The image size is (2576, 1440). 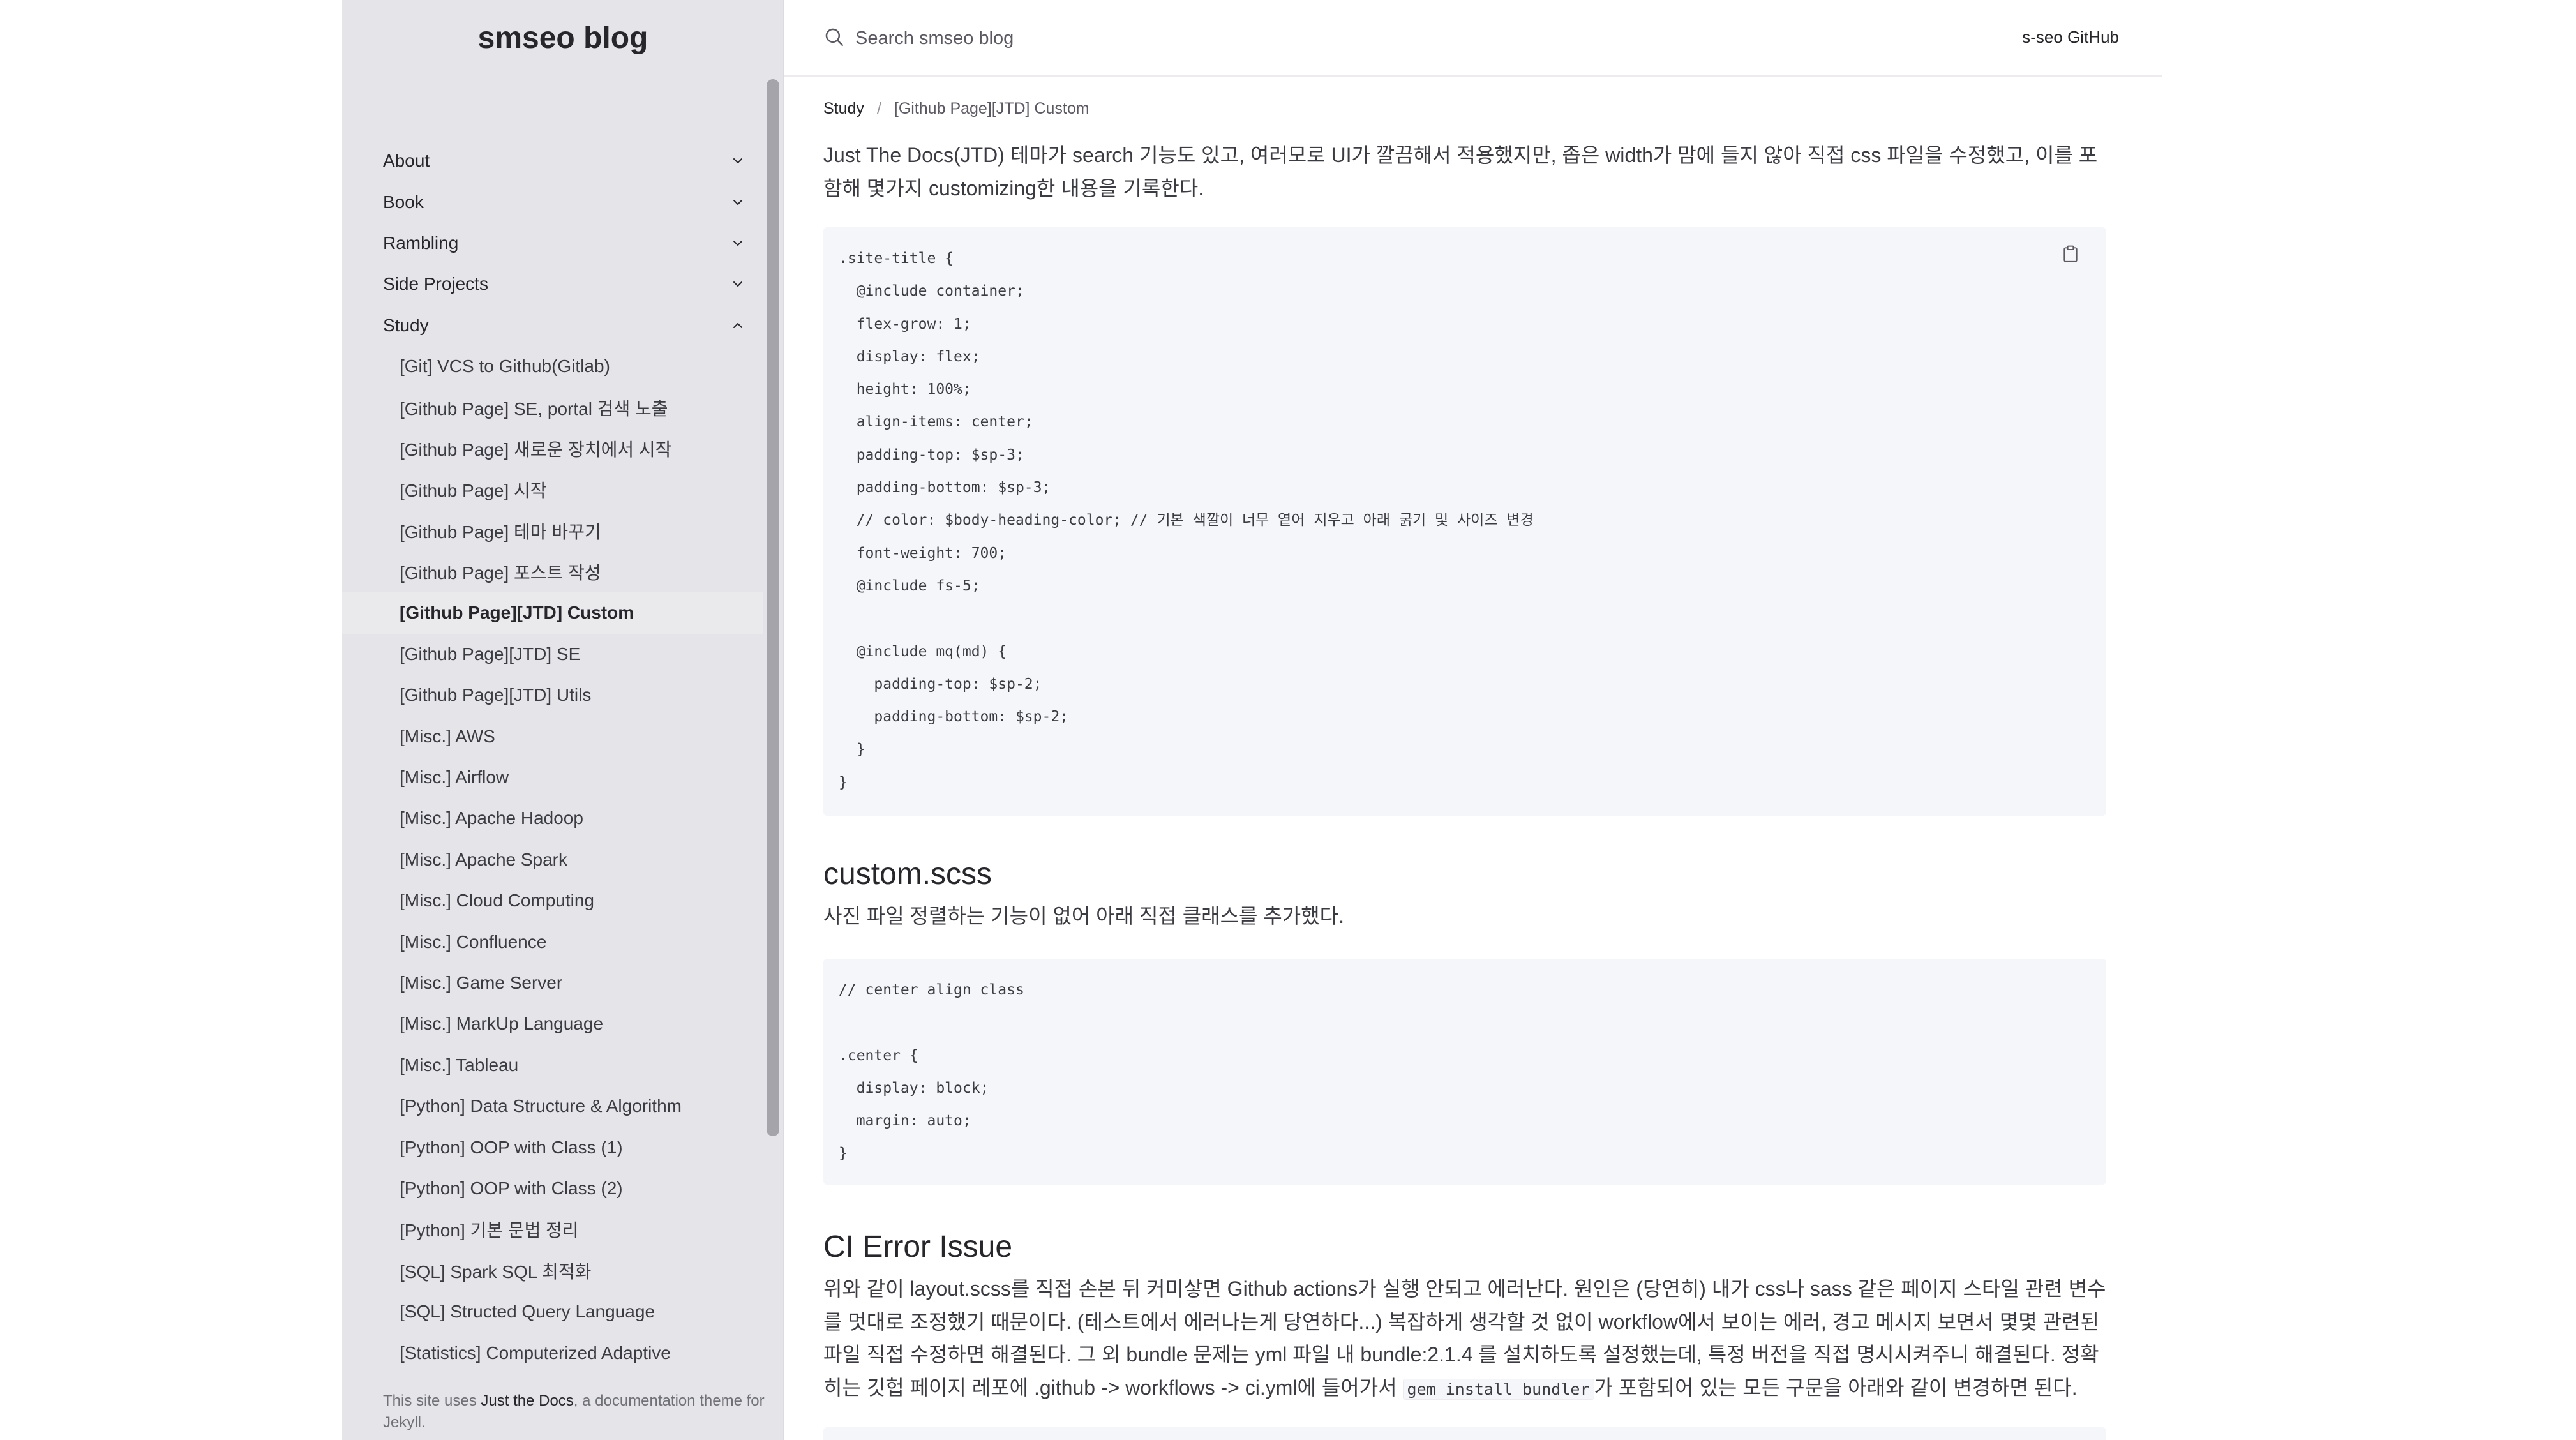 I want to click on sidebar-item-label: About, so click(x=406, y=161).